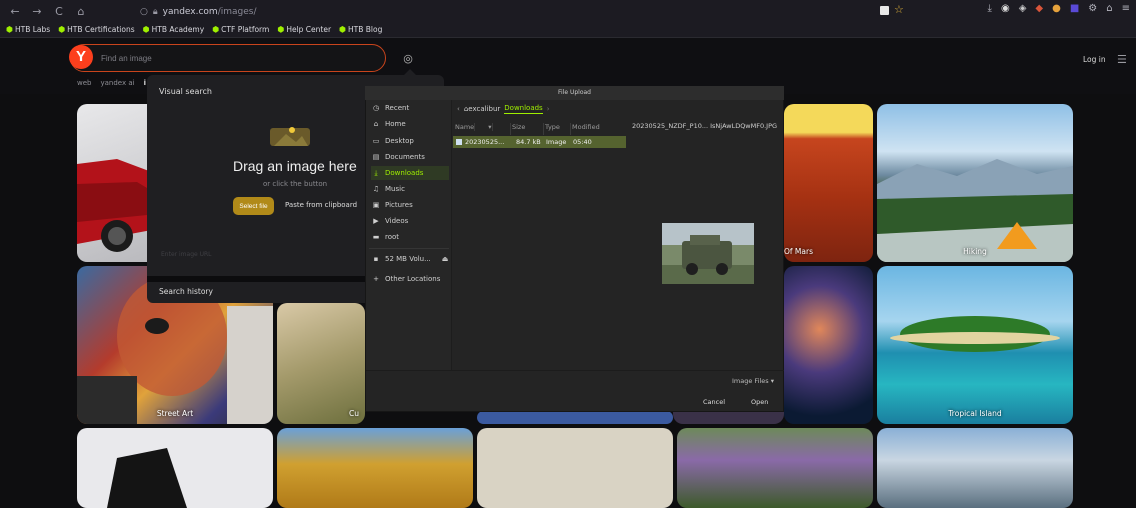 This screenshot has height=508, width=1136. Describe the element at coordinates (548, 109) in the screenshot. I see `forward-chevron-icon: ›` at that location.